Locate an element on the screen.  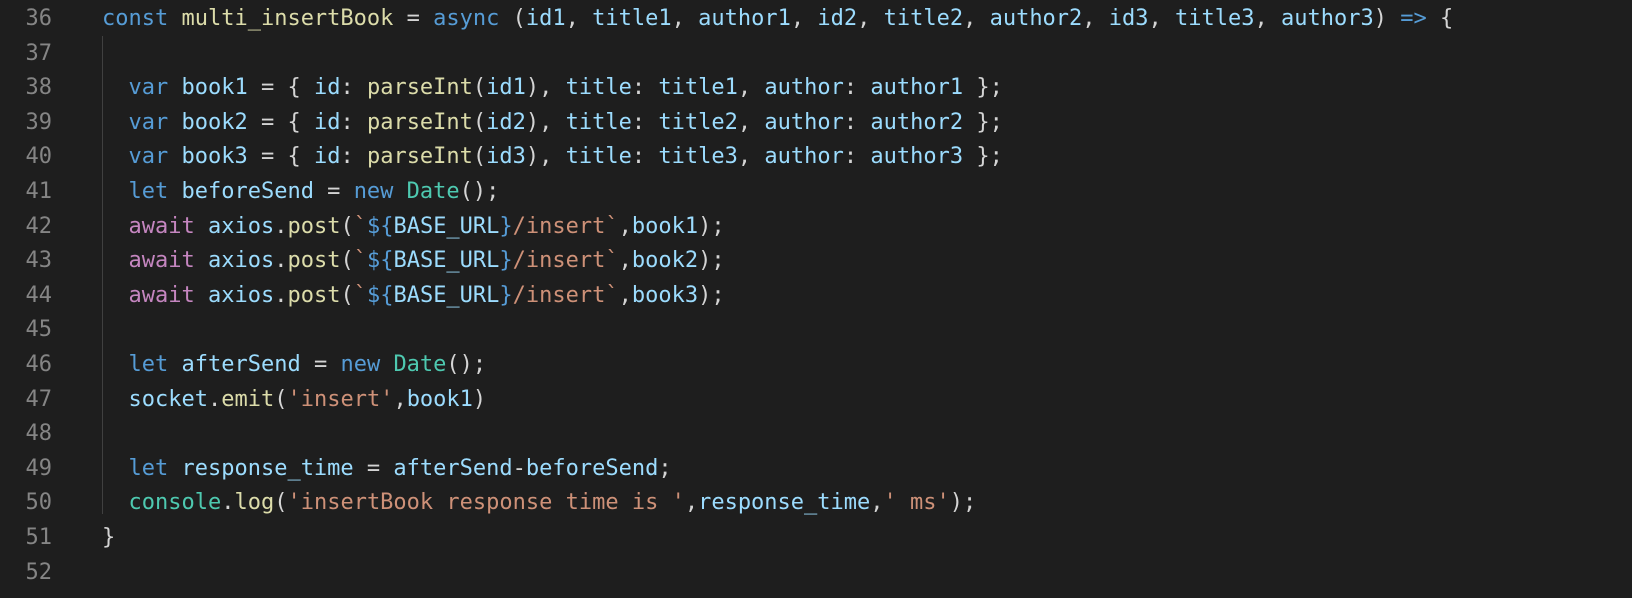
code-line: 48 is located at coordinates (816, 434).